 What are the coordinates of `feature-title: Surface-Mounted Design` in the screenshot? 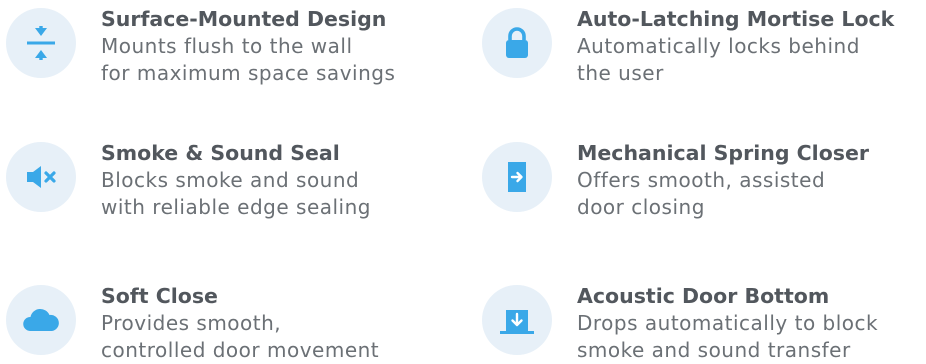 It's located at (244, 19).